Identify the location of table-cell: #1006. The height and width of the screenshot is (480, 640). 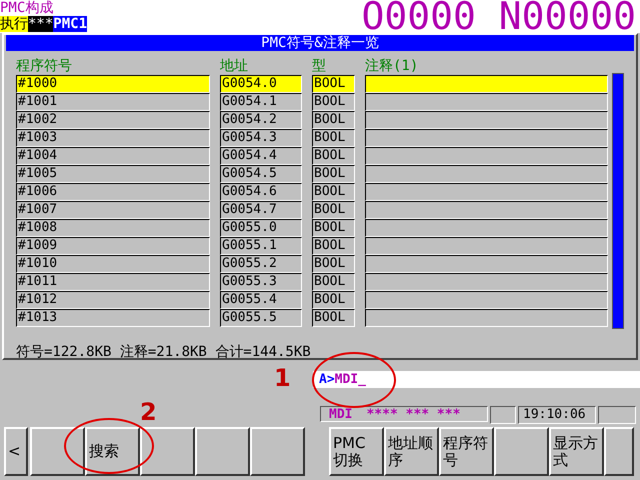
(113, 192).